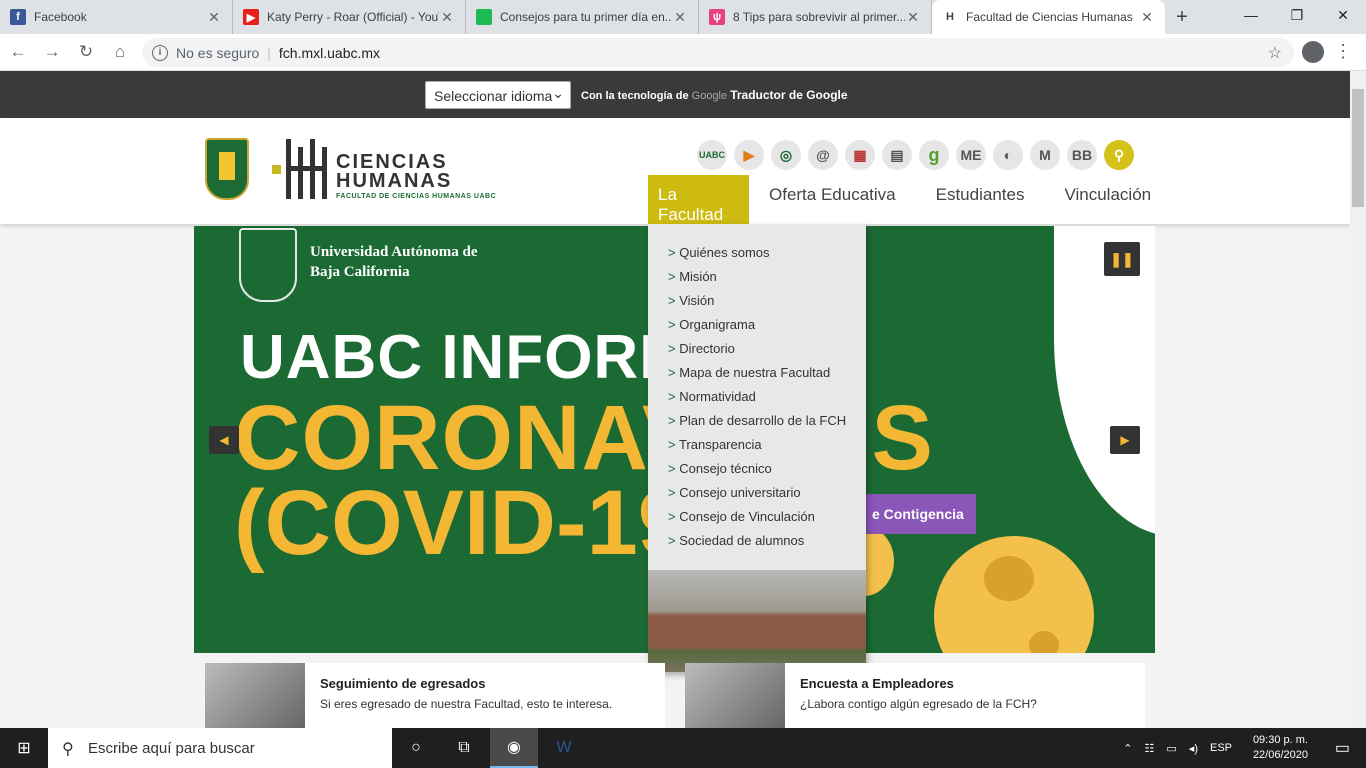 This screenshot has height=768, width=1366. Describe the element at coordinates (1313, 52) in the screenshot. I see `profile-avatar` at that location.